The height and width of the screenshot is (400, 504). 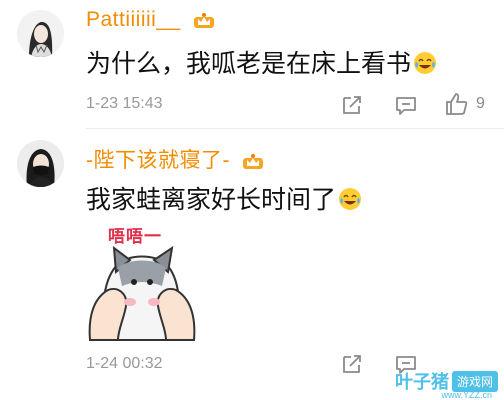 I want to click on sticker-caption: 唔唔一, so click(x=135, y=237).